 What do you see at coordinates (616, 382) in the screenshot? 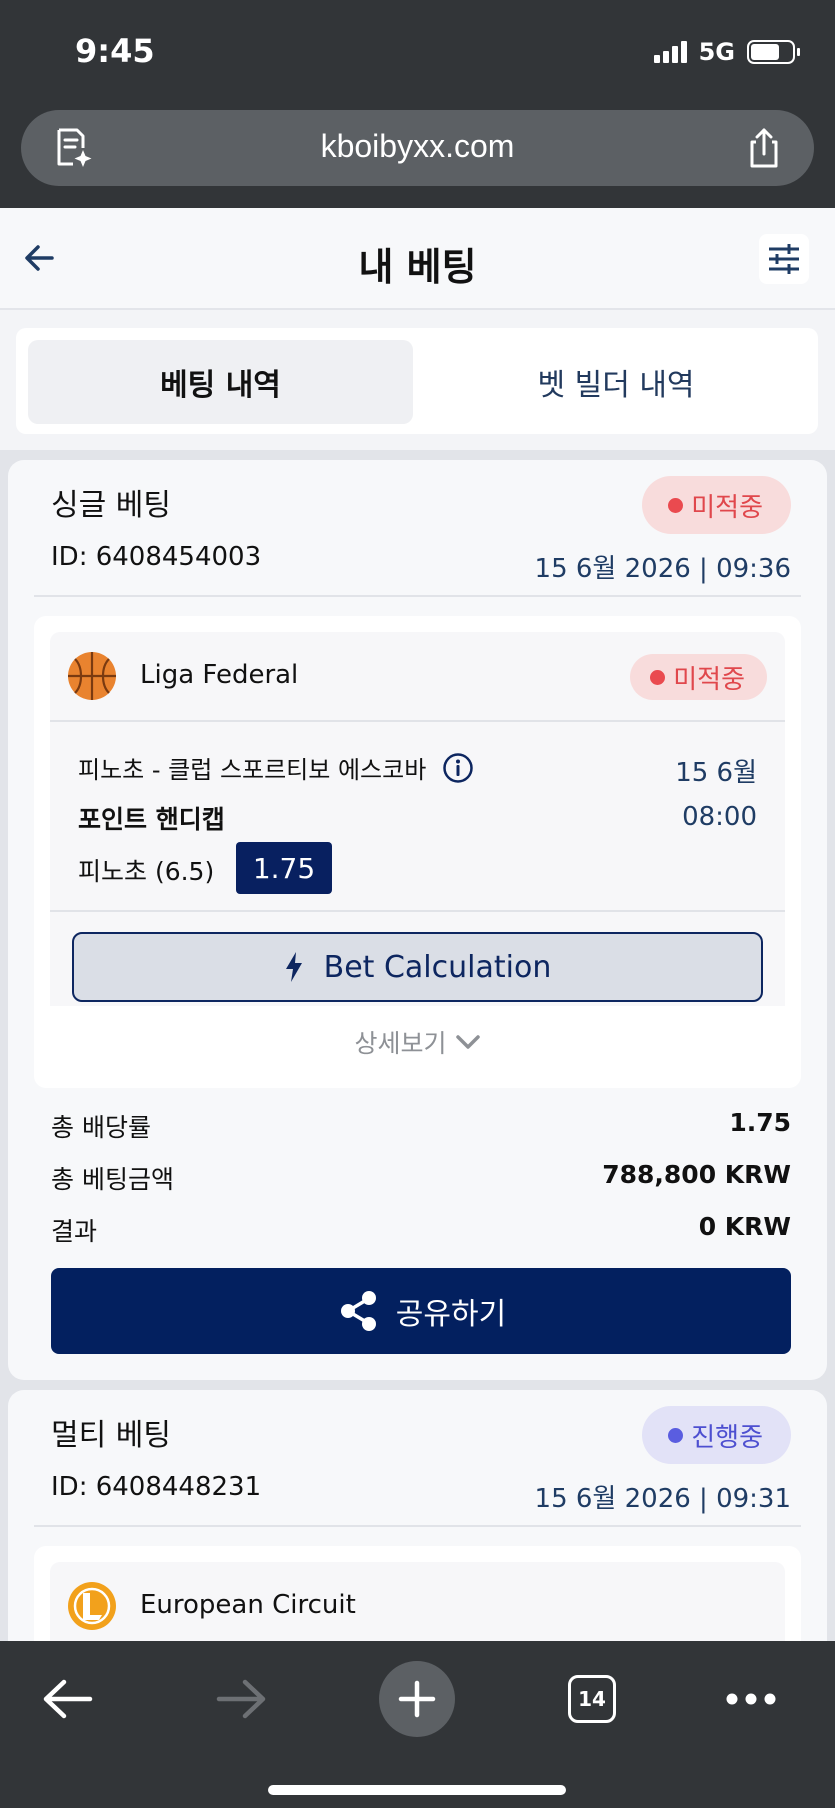
I see `tab-bet-builder-history: 벳 빌더 내역` at bounding box center [616, 382].